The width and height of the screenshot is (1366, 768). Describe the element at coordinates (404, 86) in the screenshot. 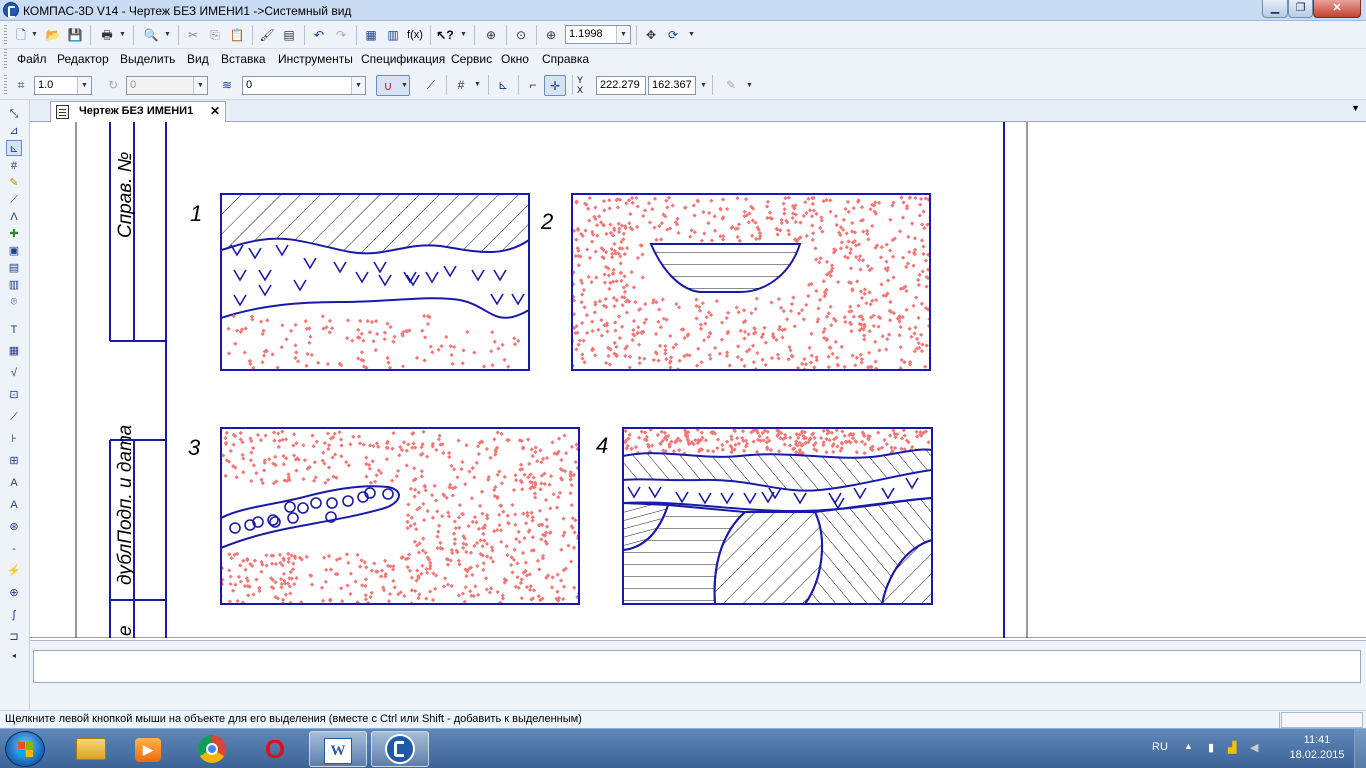

I see `snap-dropdown-icon: ▼` at that location.